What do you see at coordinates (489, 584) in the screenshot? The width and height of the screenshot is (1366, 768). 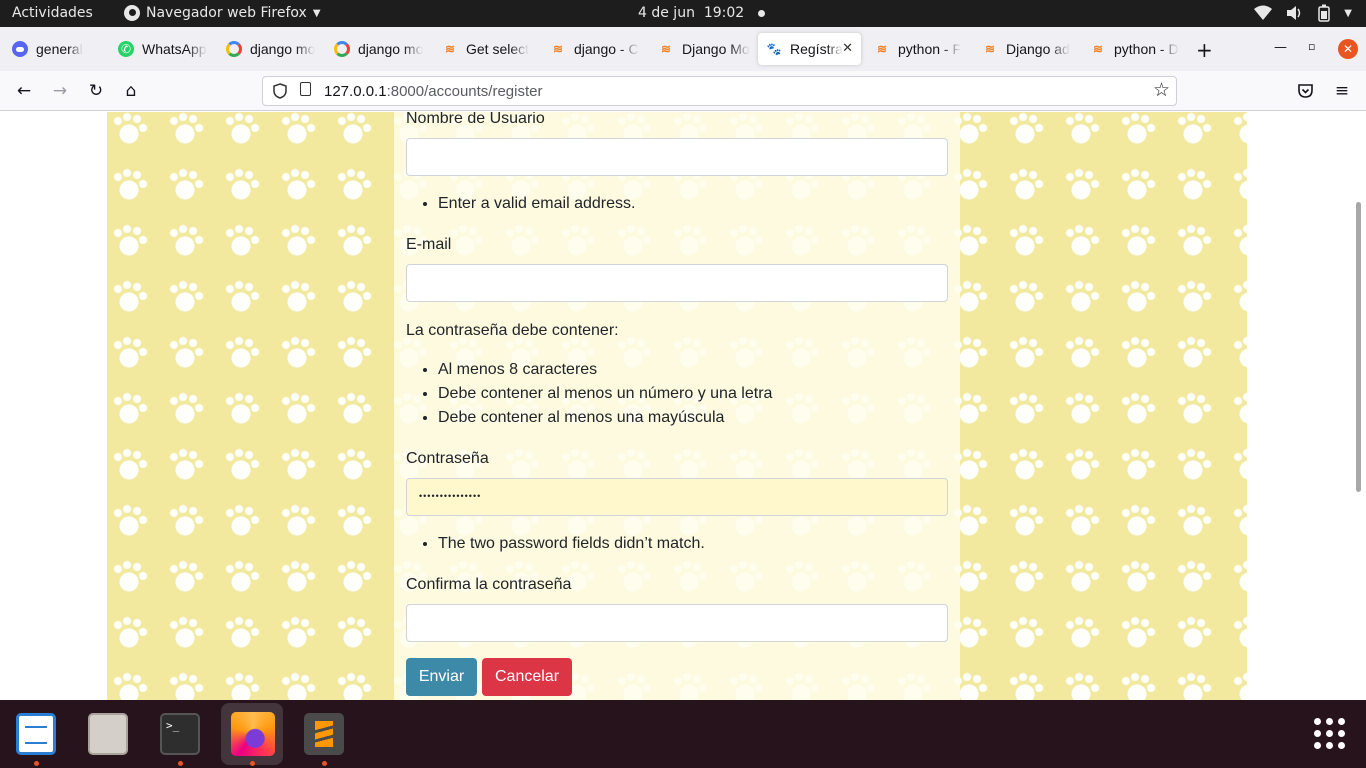 I see `confirm-password-label: Confirma la contraseña` at bounding box center [489, 584].